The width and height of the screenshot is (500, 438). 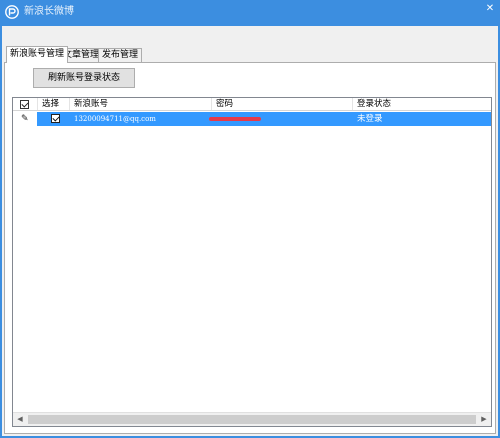 What do you see at coordinates (282, 104) in the screenshot?
I see `column-header-password: 密码` at bounding box center [282, 104].